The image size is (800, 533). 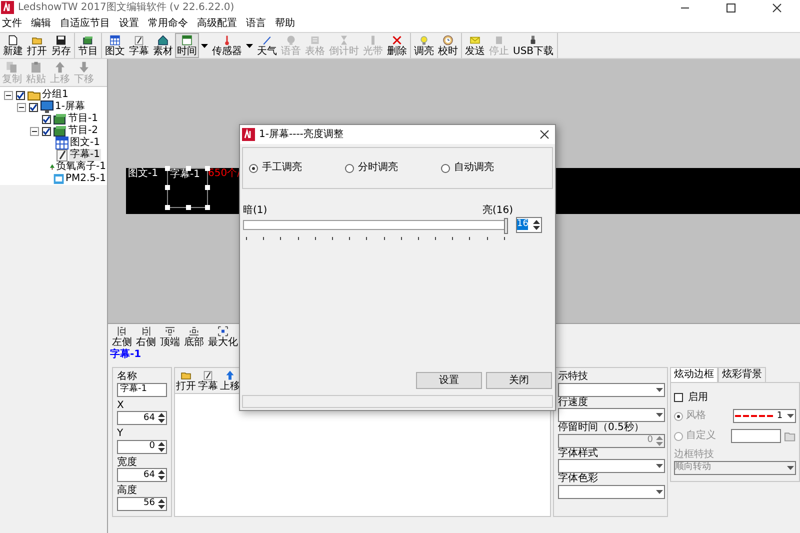 I want to click on toolbar-button: 底部, so click(x=194, y=336).